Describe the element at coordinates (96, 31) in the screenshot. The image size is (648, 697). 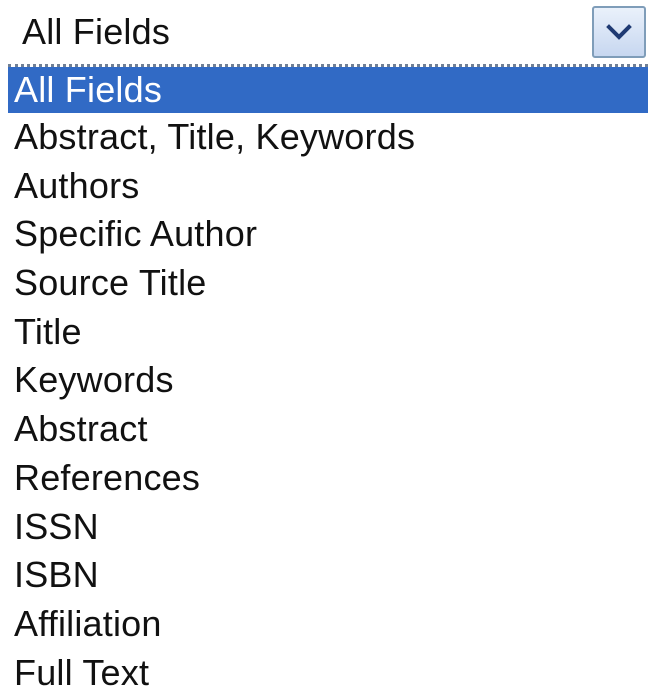
I see `select-current-value: All Fields` at that location.